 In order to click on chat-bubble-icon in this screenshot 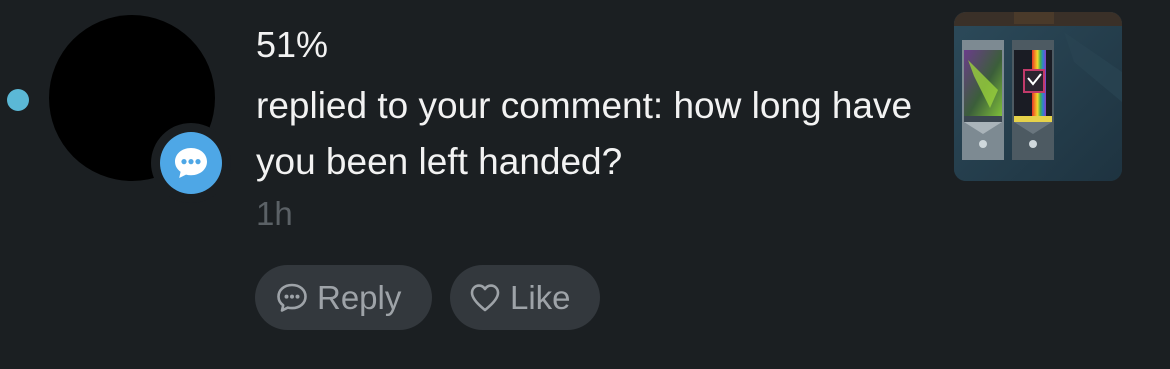, I will do `click(191, 163)`.